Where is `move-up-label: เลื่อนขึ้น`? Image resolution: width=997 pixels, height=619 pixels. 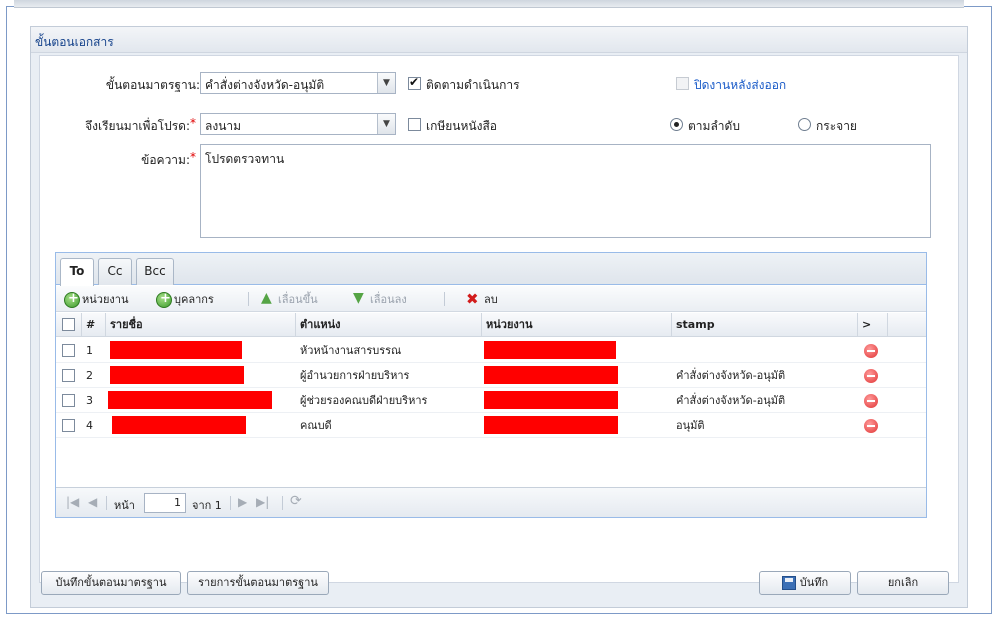 move-up-label: เลื่อนขึ้น is located at coordinates (298, 299).